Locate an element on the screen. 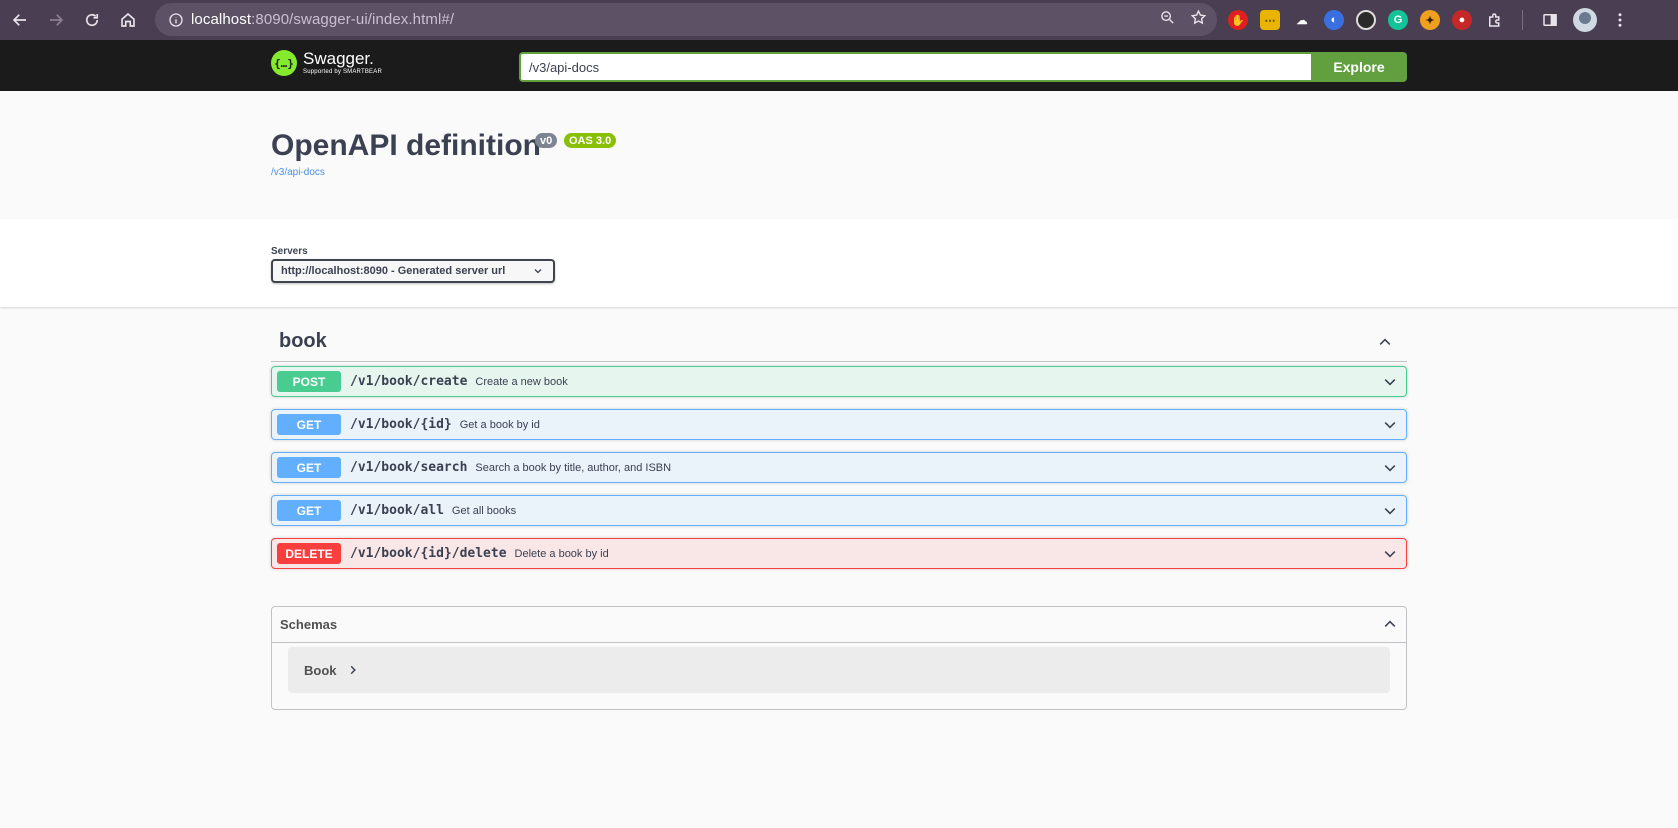  schemas-header: Schemas is located at coordinates (839, 625).